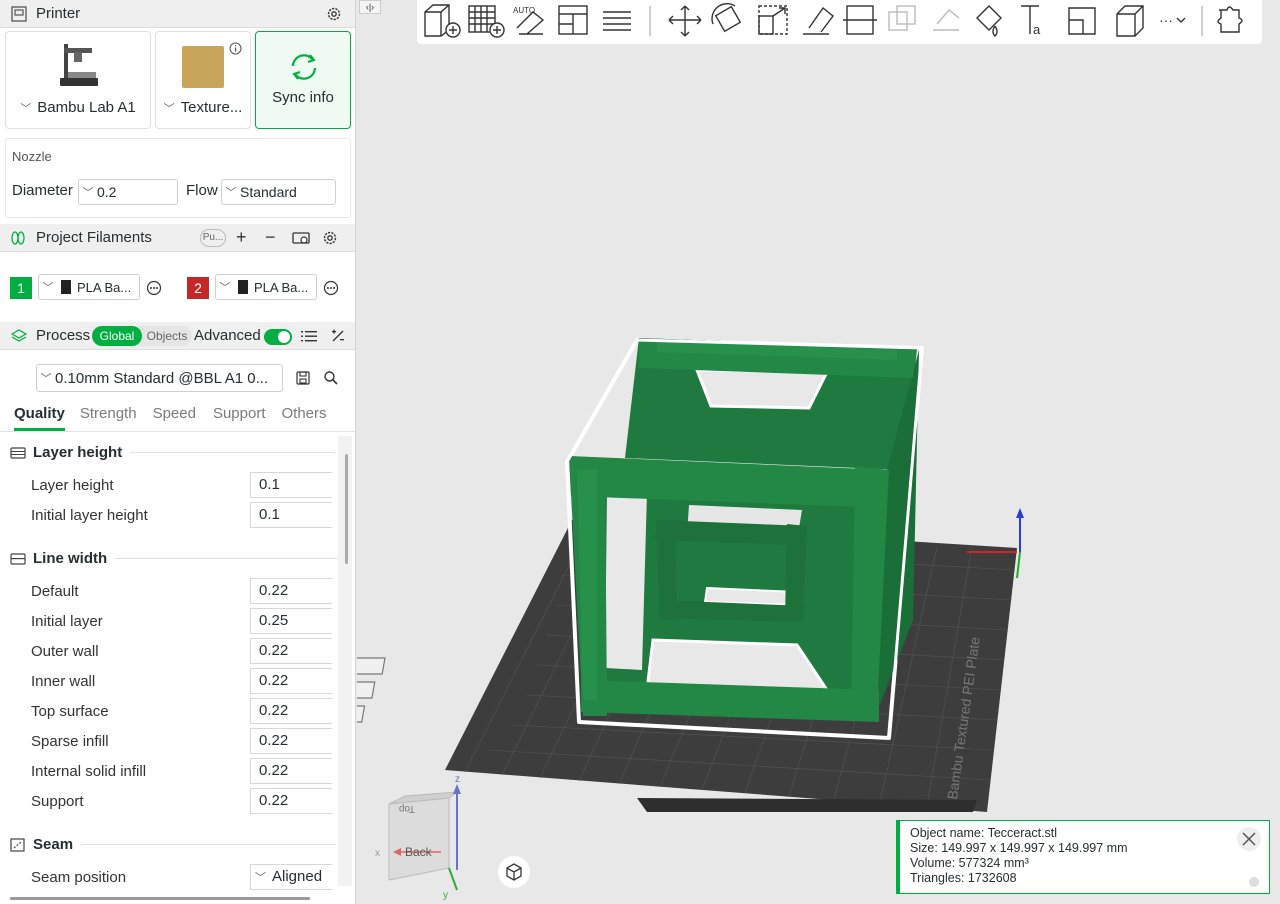 The height and width of the screenshot is (904, 1280). What do you see at coordinates (21, 288) in the screenshot?
I see `filament-number: 1` at bounding box center [21, 288].